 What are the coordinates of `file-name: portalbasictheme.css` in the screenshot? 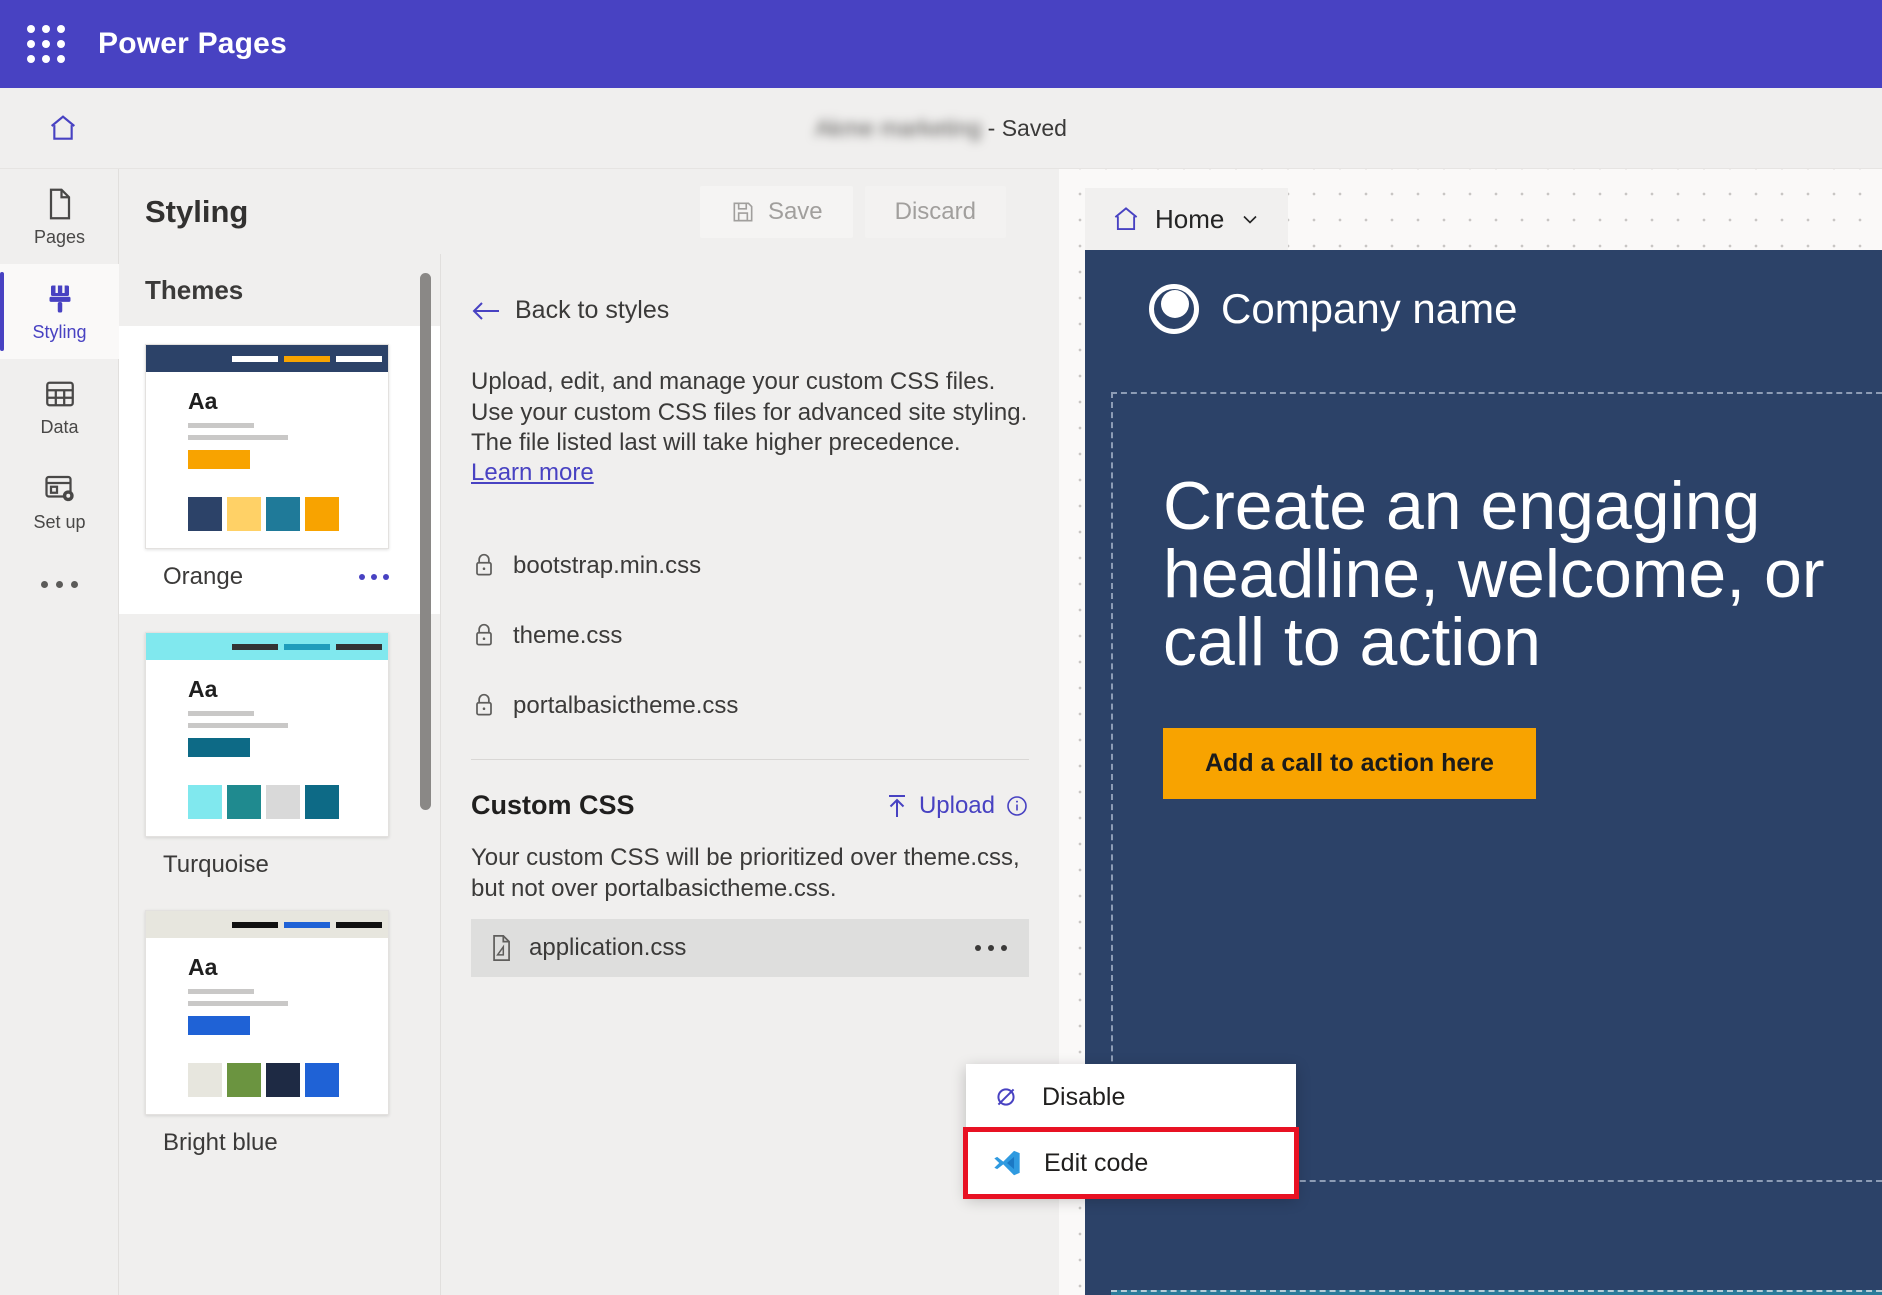 It's located at (626, 706).